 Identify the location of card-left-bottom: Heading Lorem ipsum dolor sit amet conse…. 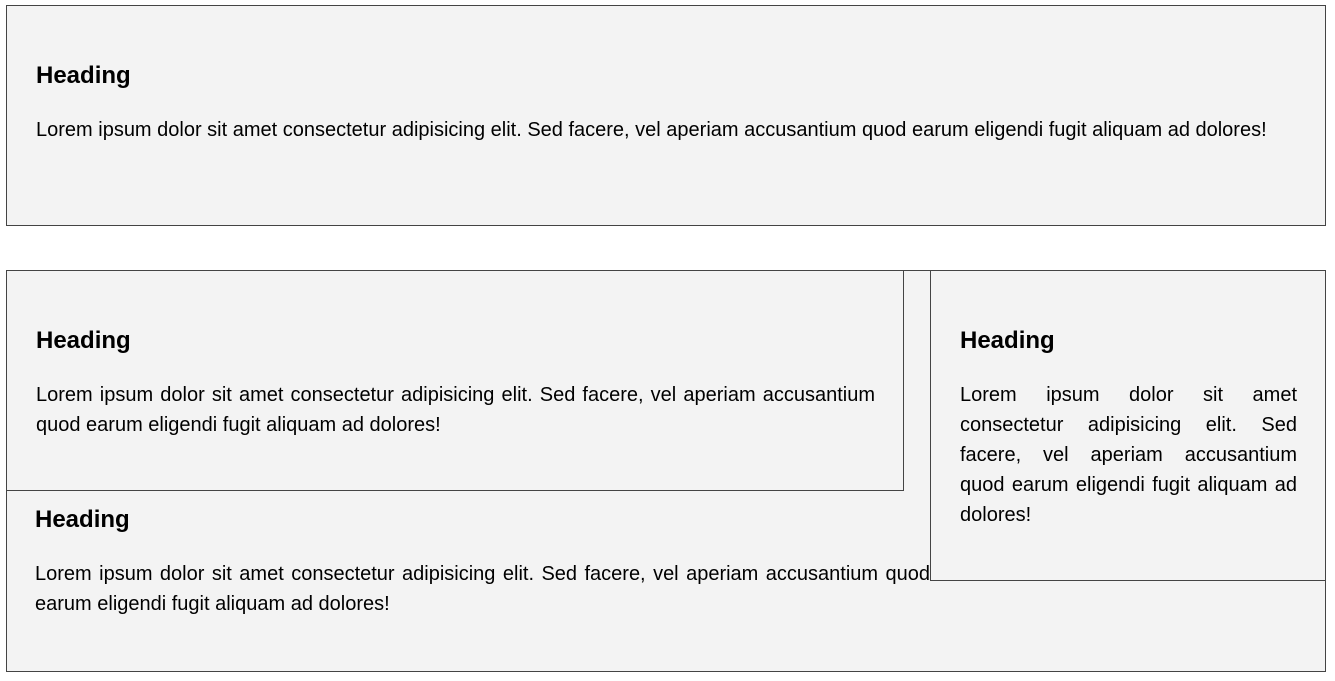
(482, 562).